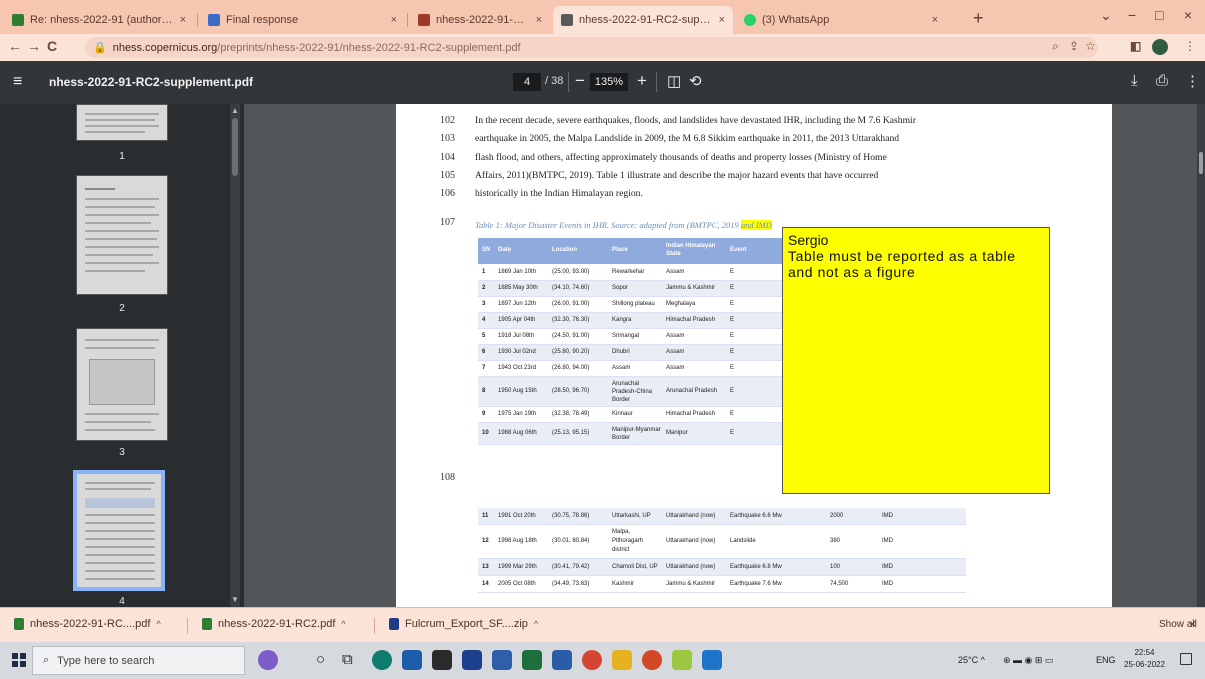  Describe the element at coordinates (34, 46) in the screenshot. I see `forward-button: →` at that location.